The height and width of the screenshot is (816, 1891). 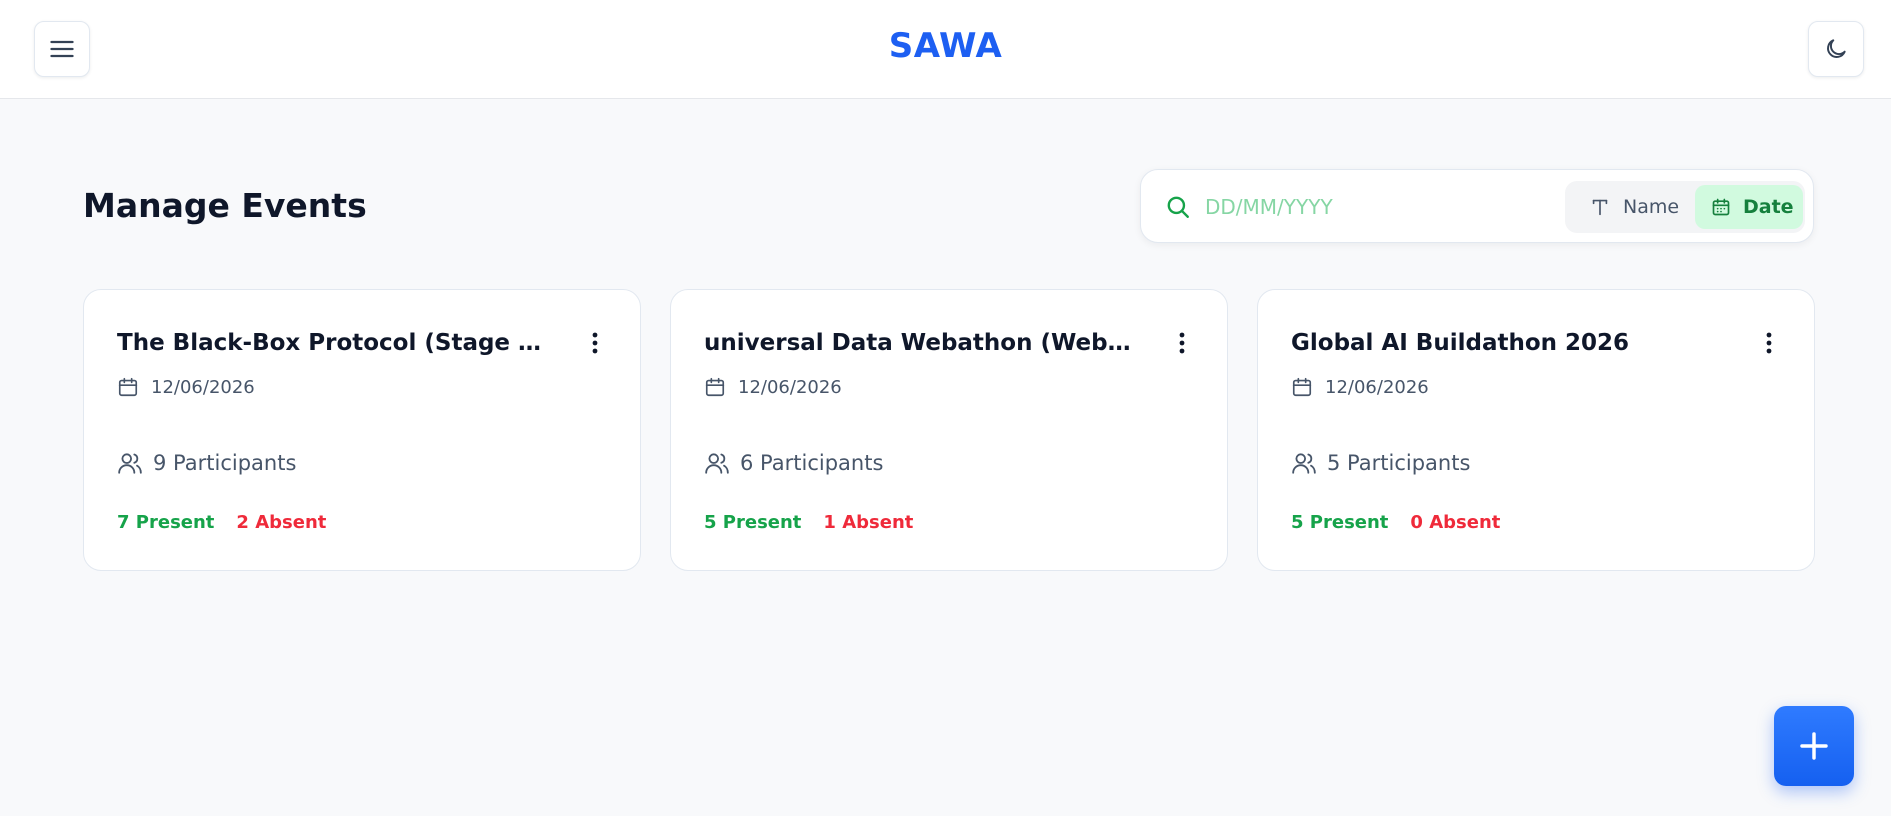 I want to click on attendance-stats: 7 Present 2 Absent, so click(x=221, y=522).